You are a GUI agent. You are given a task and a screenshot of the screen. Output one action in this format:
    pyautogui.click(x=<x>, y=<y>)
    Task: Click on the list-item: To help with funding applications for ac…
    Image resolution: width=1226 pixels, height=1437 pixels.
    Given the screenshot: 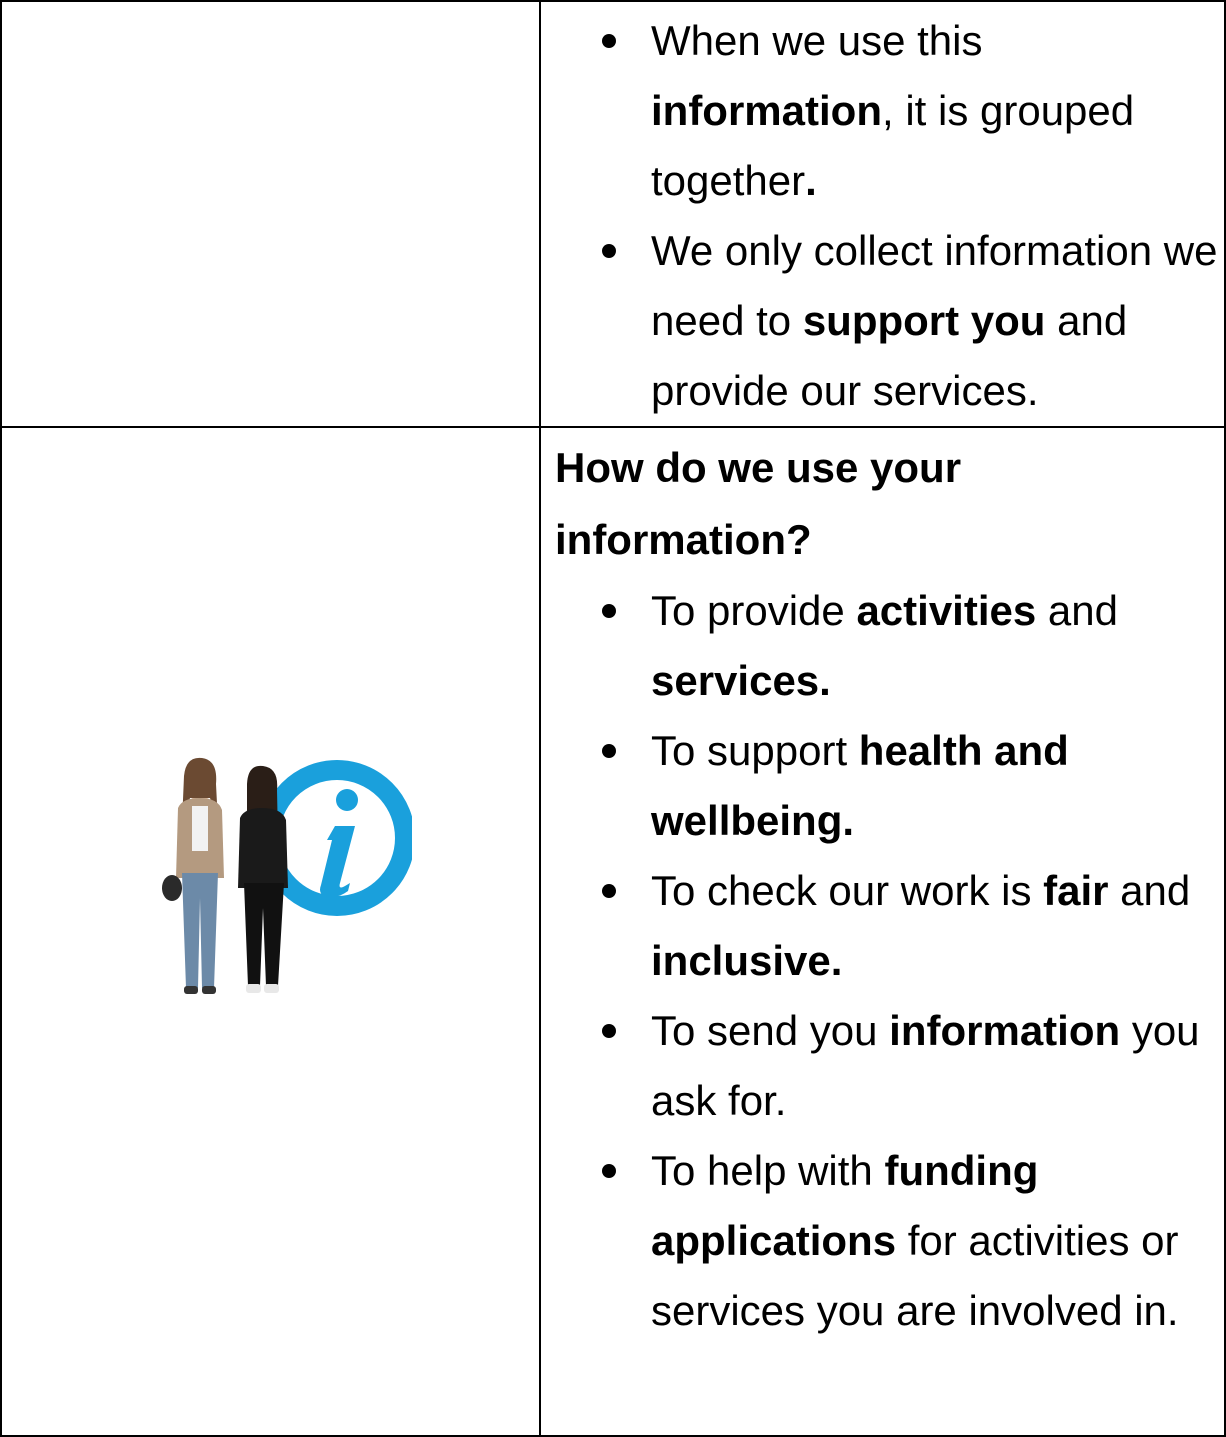 What is the action you would take?
    pyautogui.click(x=881, y=1241)
    